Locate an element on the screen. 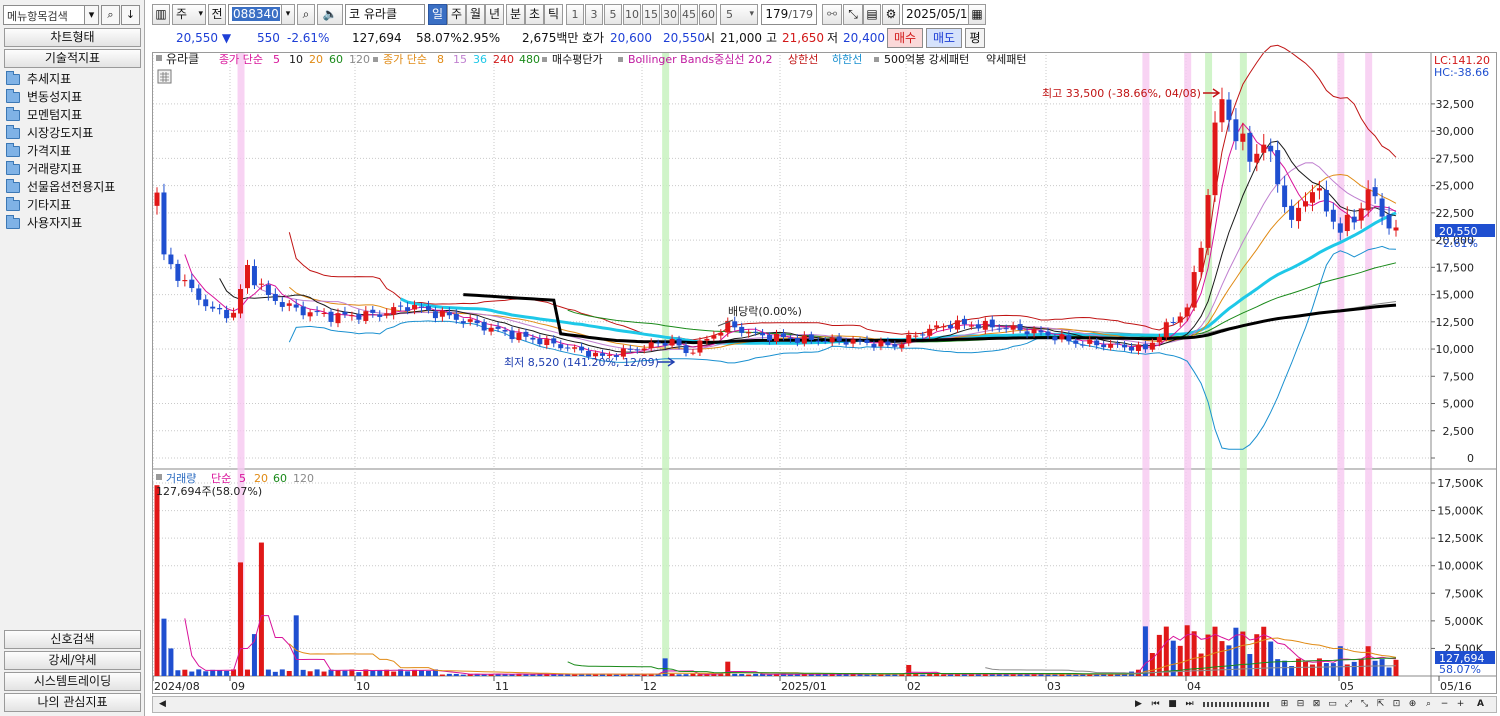  vol-legend-name: 거래량 is located at coordinates (181, 478).